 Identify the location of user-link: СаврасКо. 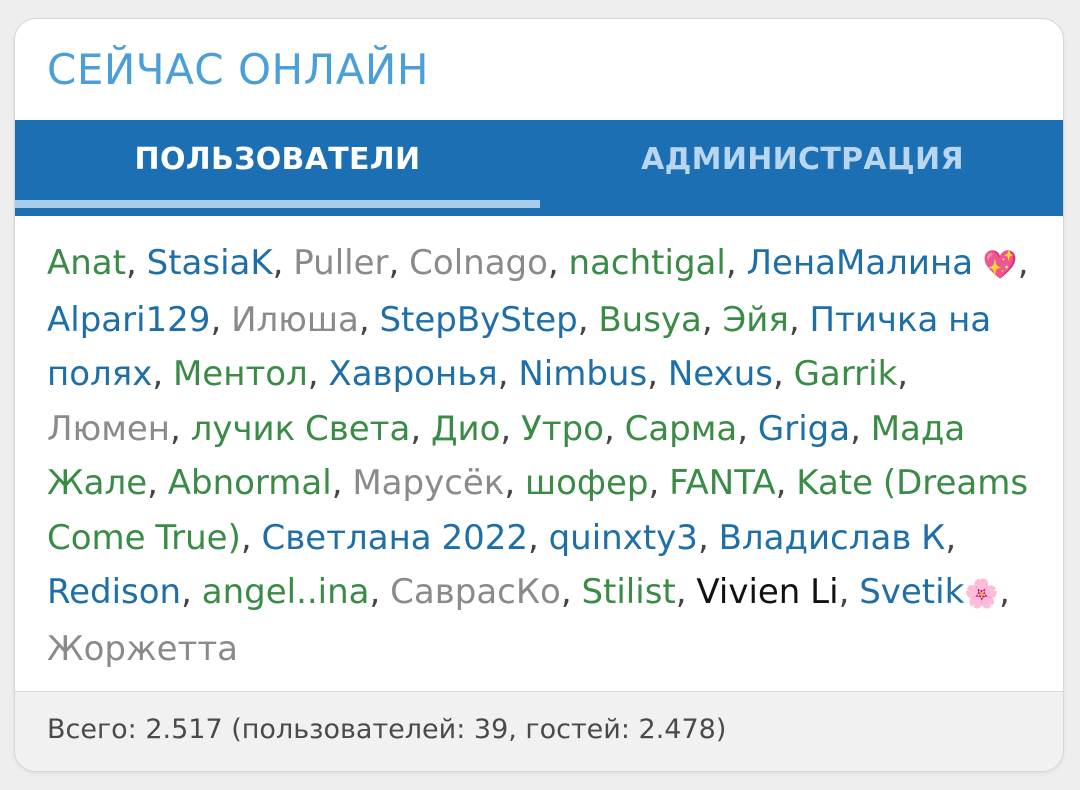
(475, 592).